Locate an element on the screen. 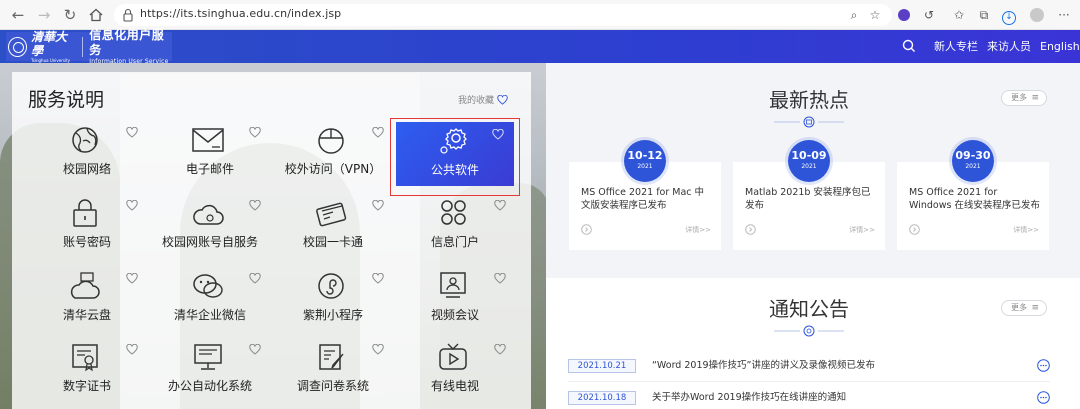  hot-news-date-badge: 10-09 2021 is located at coordinates (809, 161).